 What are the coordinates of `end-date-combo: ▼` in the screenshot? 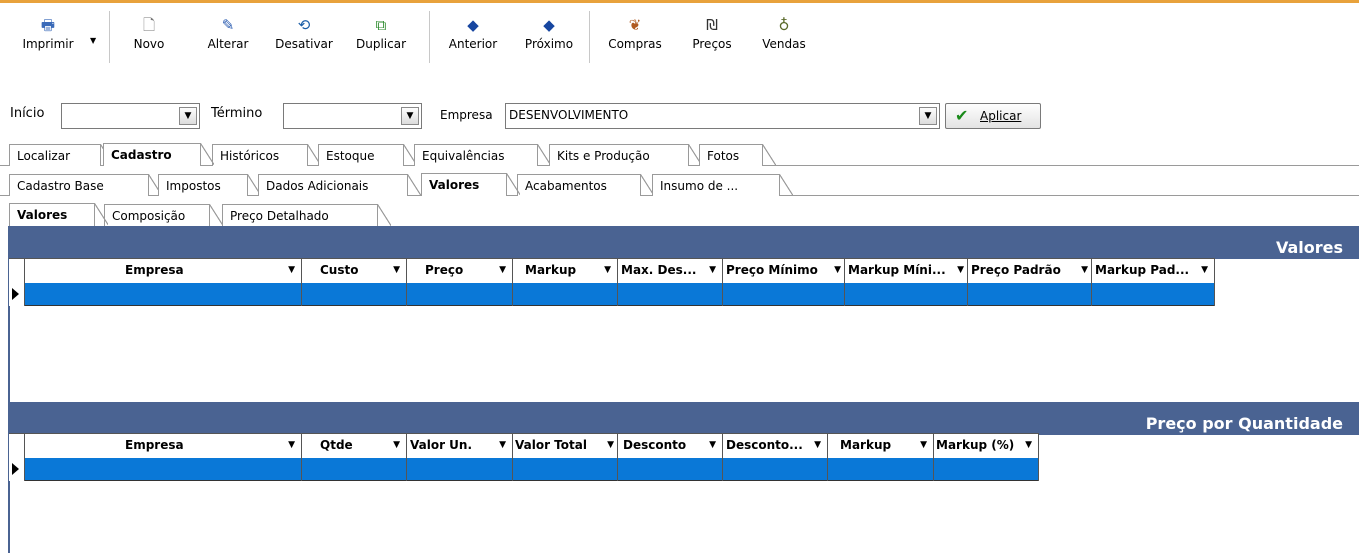 It's located at (352, 116).